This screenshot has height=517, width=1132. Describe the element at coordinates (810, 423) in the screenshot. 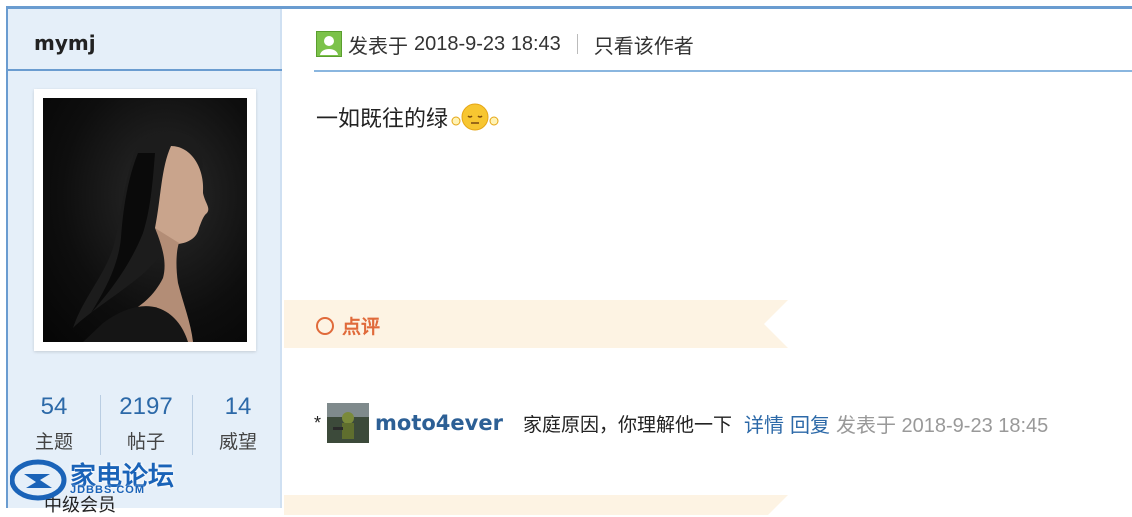

I see `comment-reply-link: 回复` at that location.